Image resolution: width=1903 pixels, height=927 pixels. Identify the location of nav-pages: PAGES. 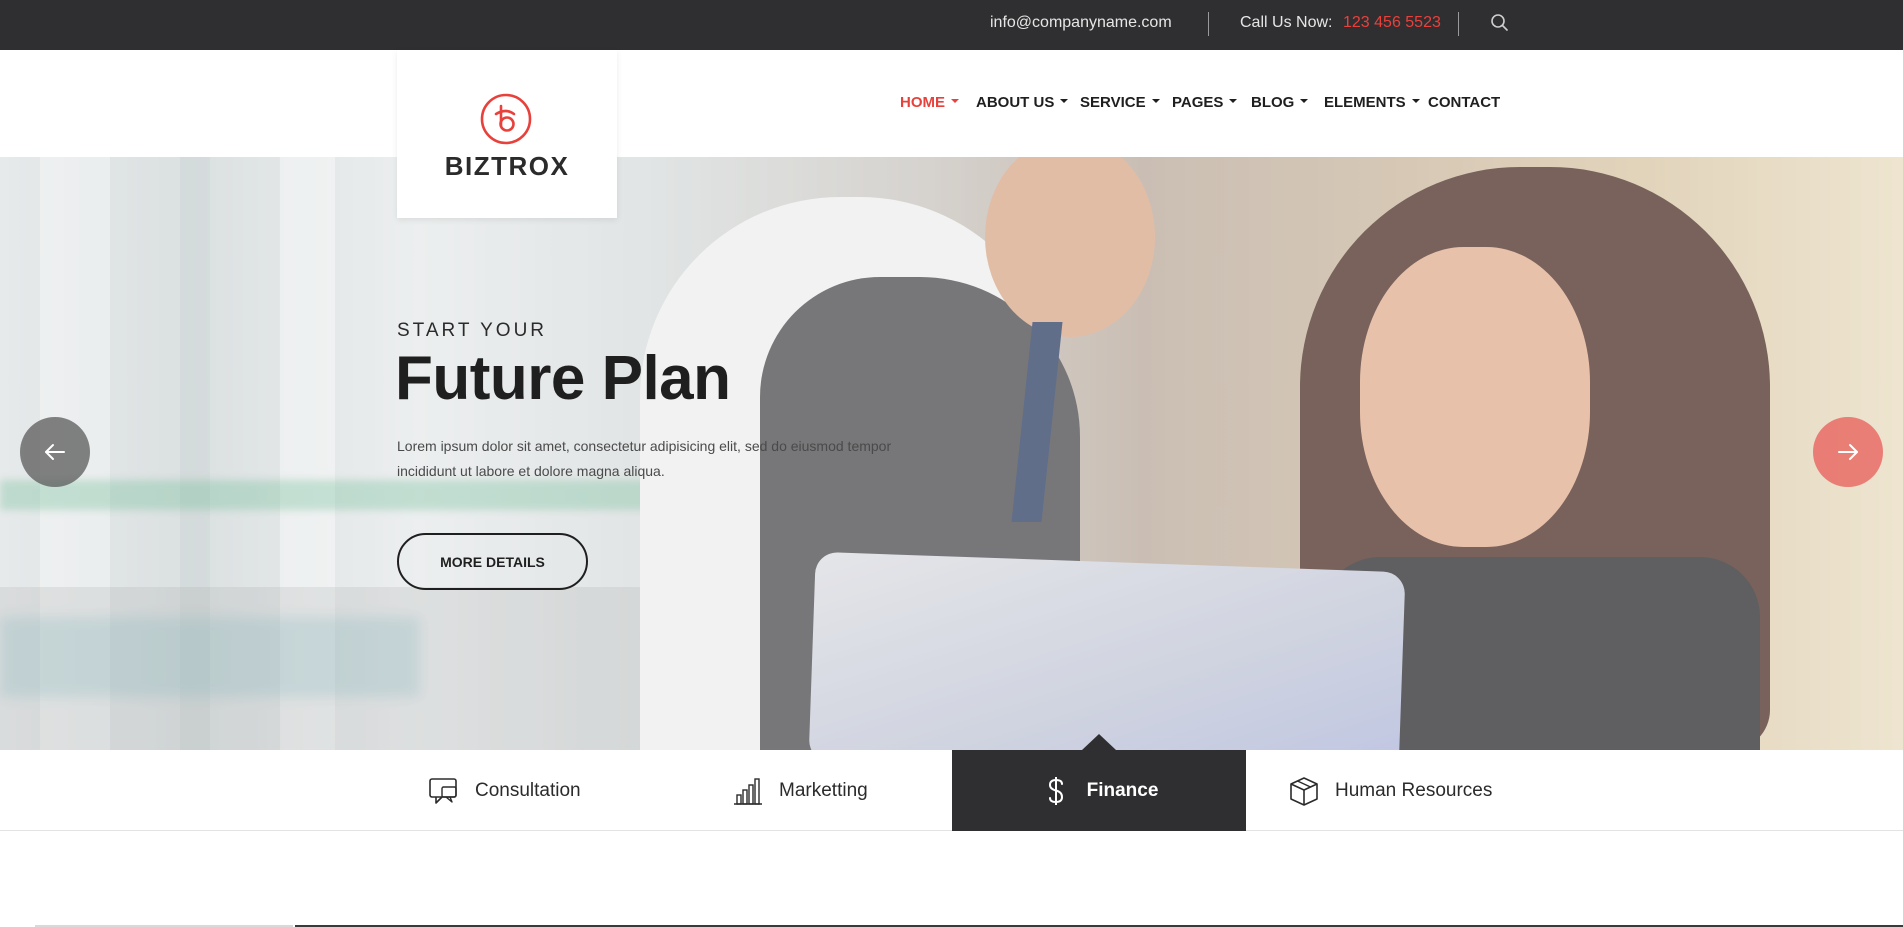
(1205, 103).